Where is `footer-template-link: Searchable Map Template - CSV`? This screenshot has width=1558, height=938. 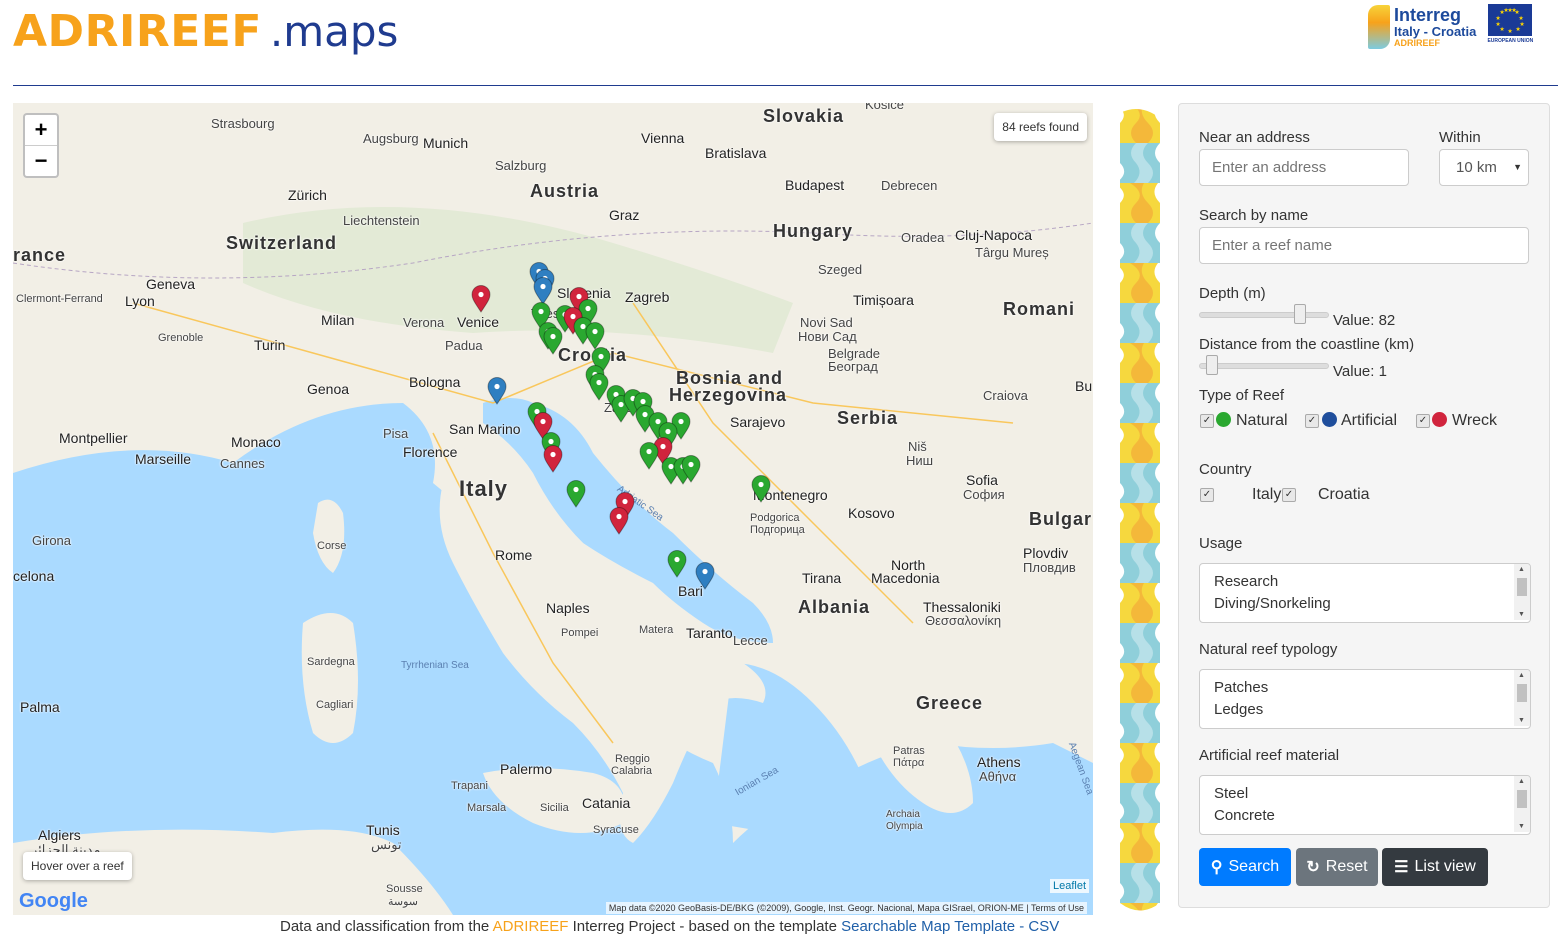 footer-template-link: Searchable Map Template - CSV is located at coordinates (950, 926).